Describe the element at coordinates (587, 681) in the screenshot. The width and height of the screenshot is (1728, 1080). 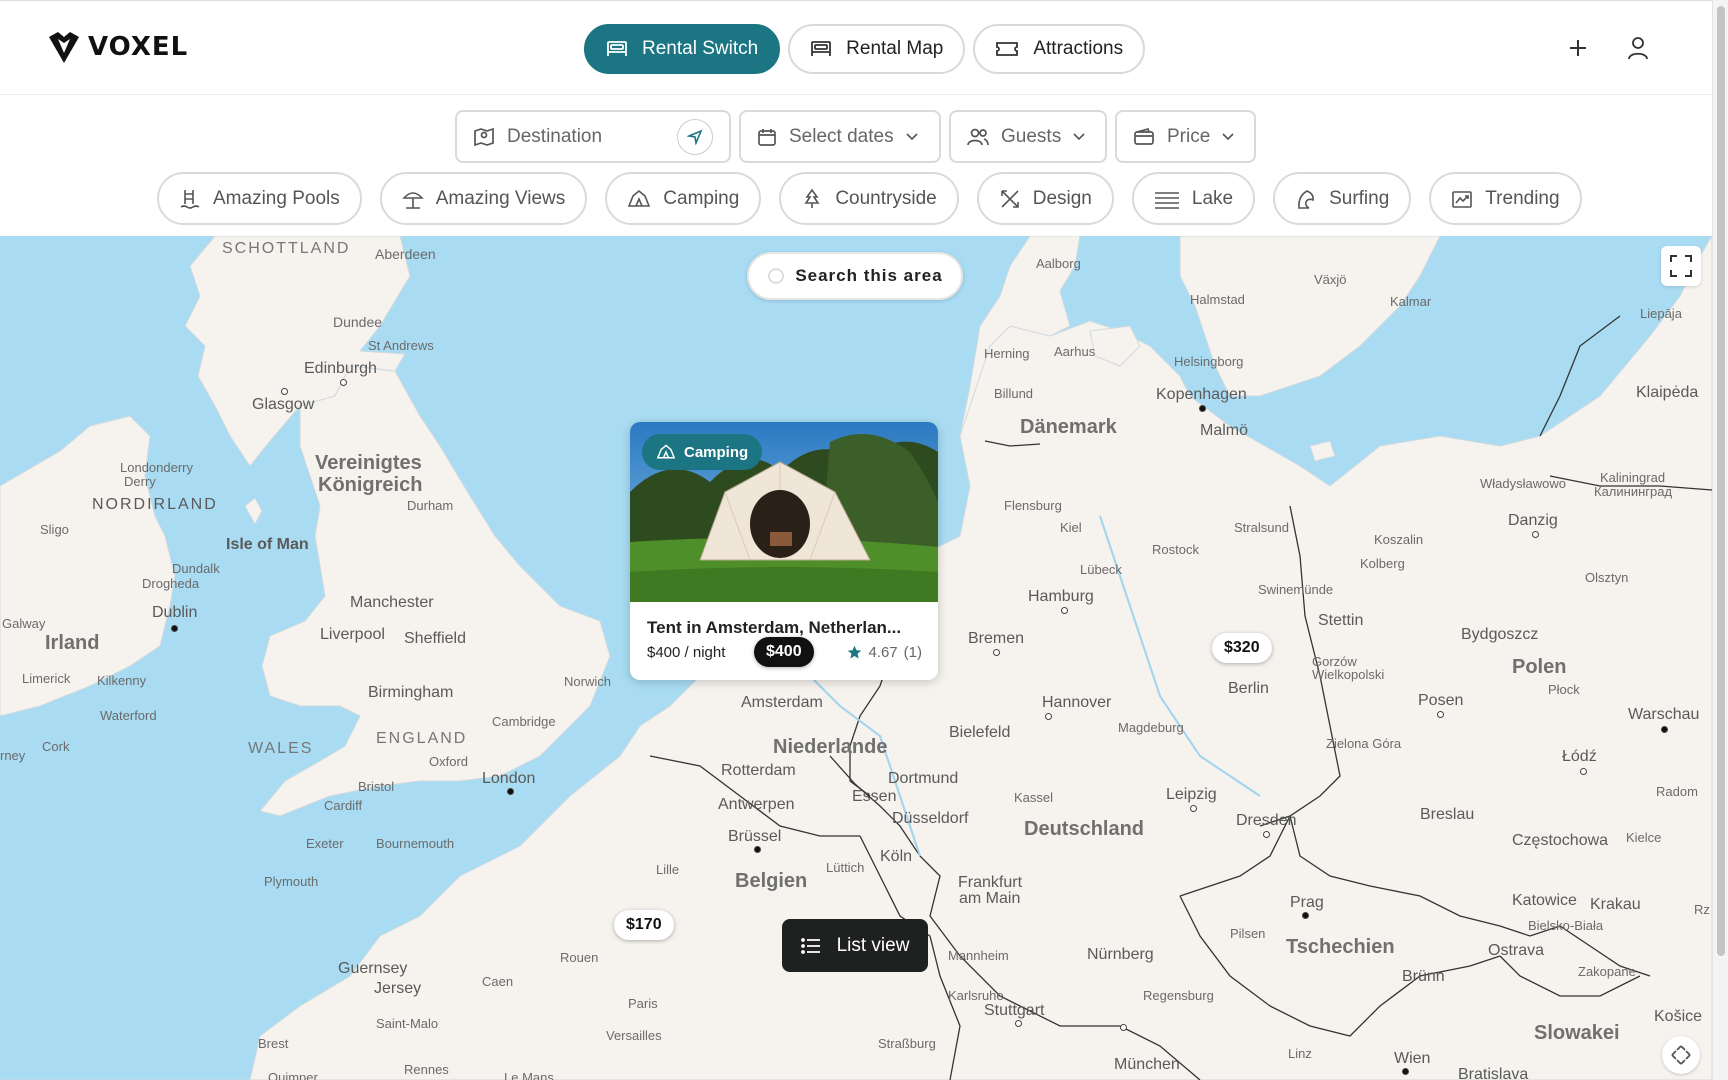
I see `map-label: Norwich` at that location.